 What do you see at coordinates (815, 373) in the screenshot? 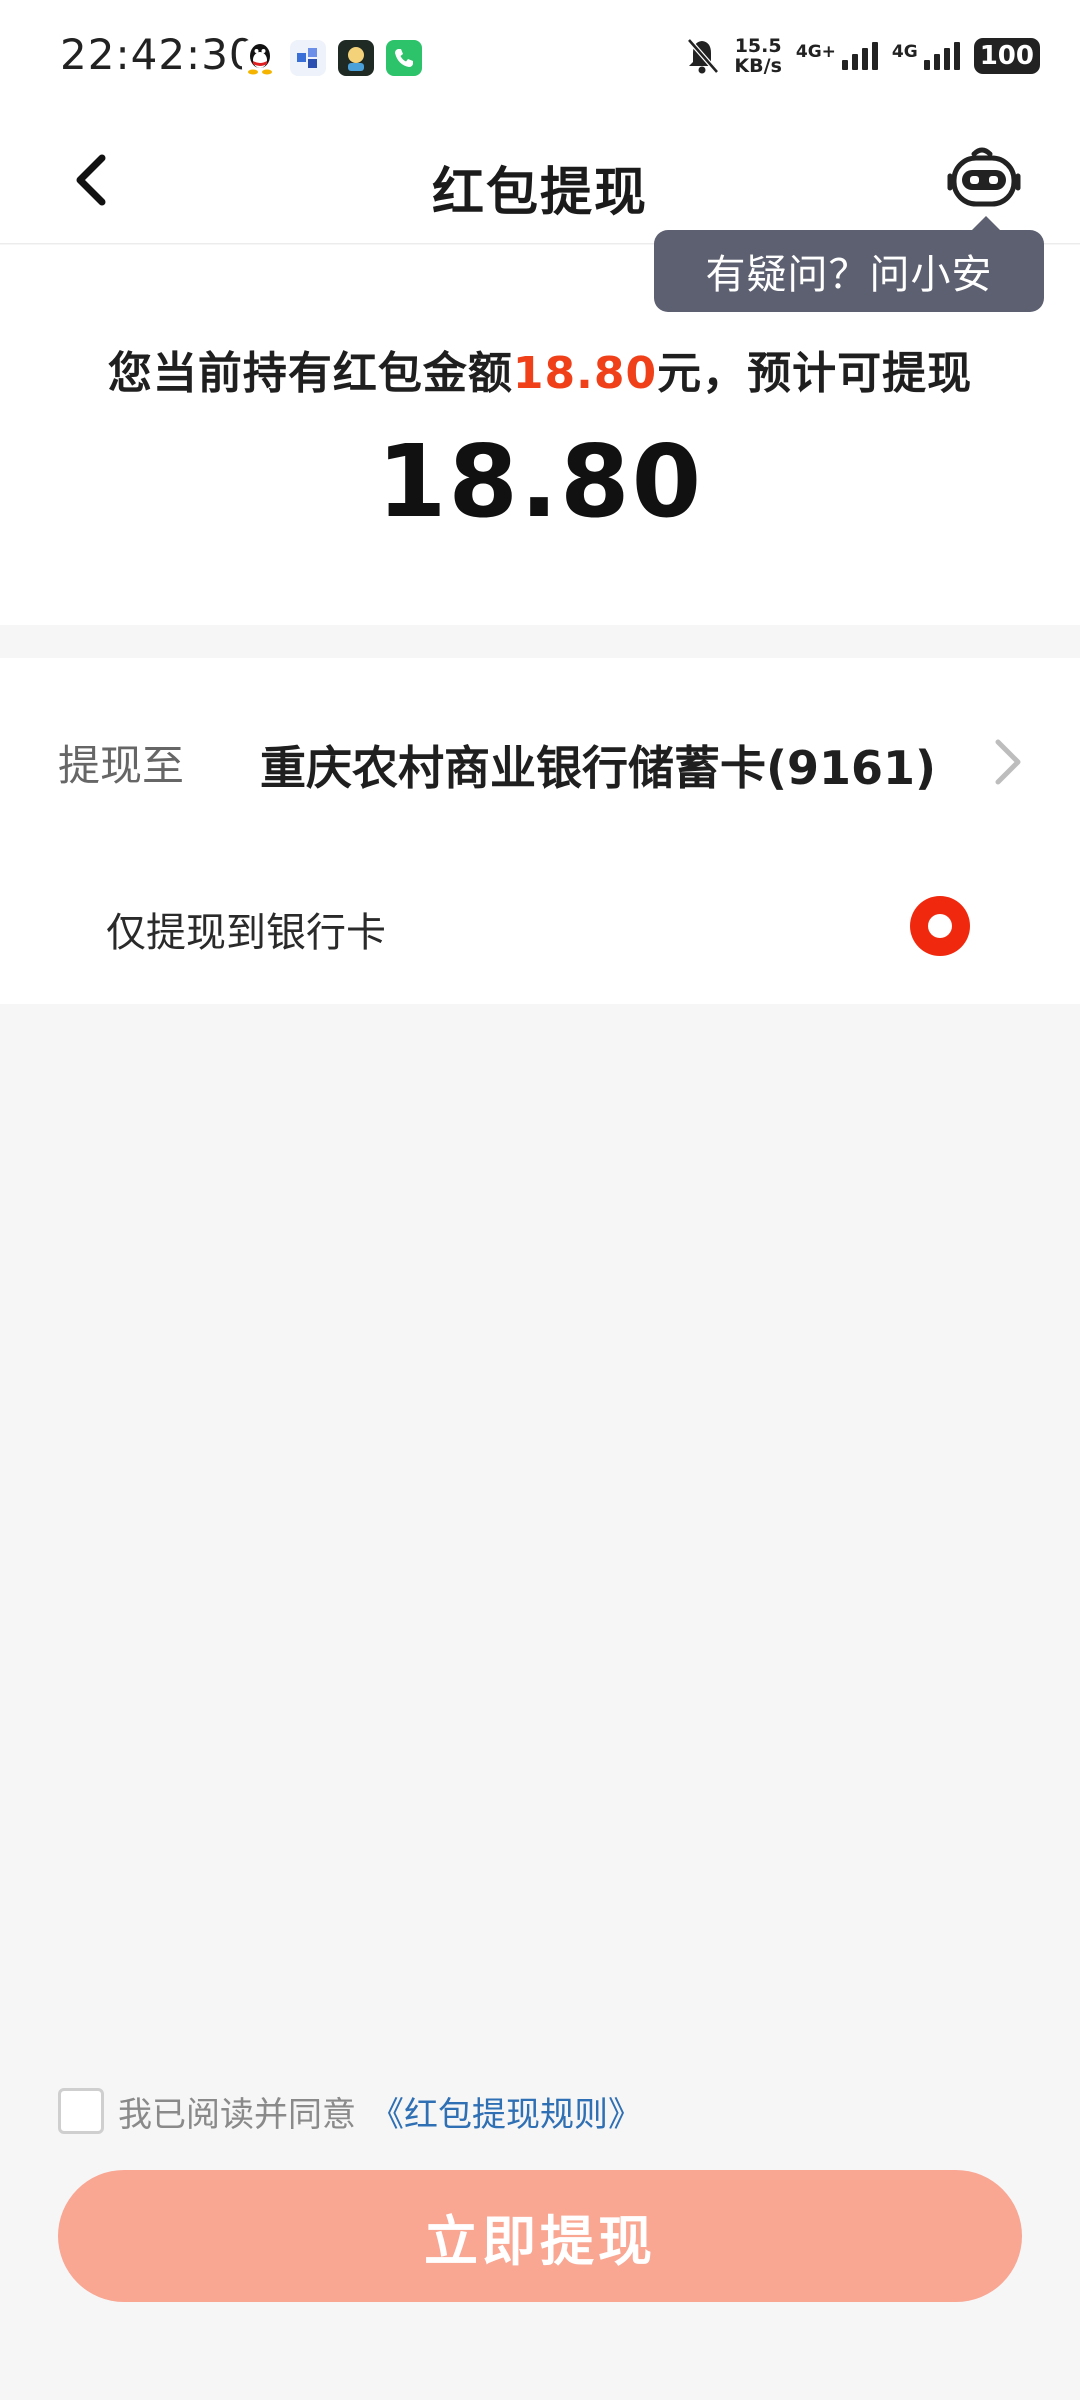
I see `amount-suffix: 元，预计可提现` at bounding box center [815, 373].